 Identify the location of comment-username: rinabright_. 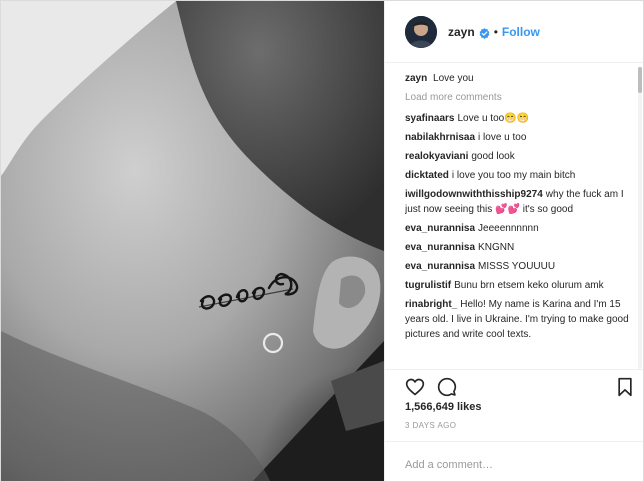
(431, 304).